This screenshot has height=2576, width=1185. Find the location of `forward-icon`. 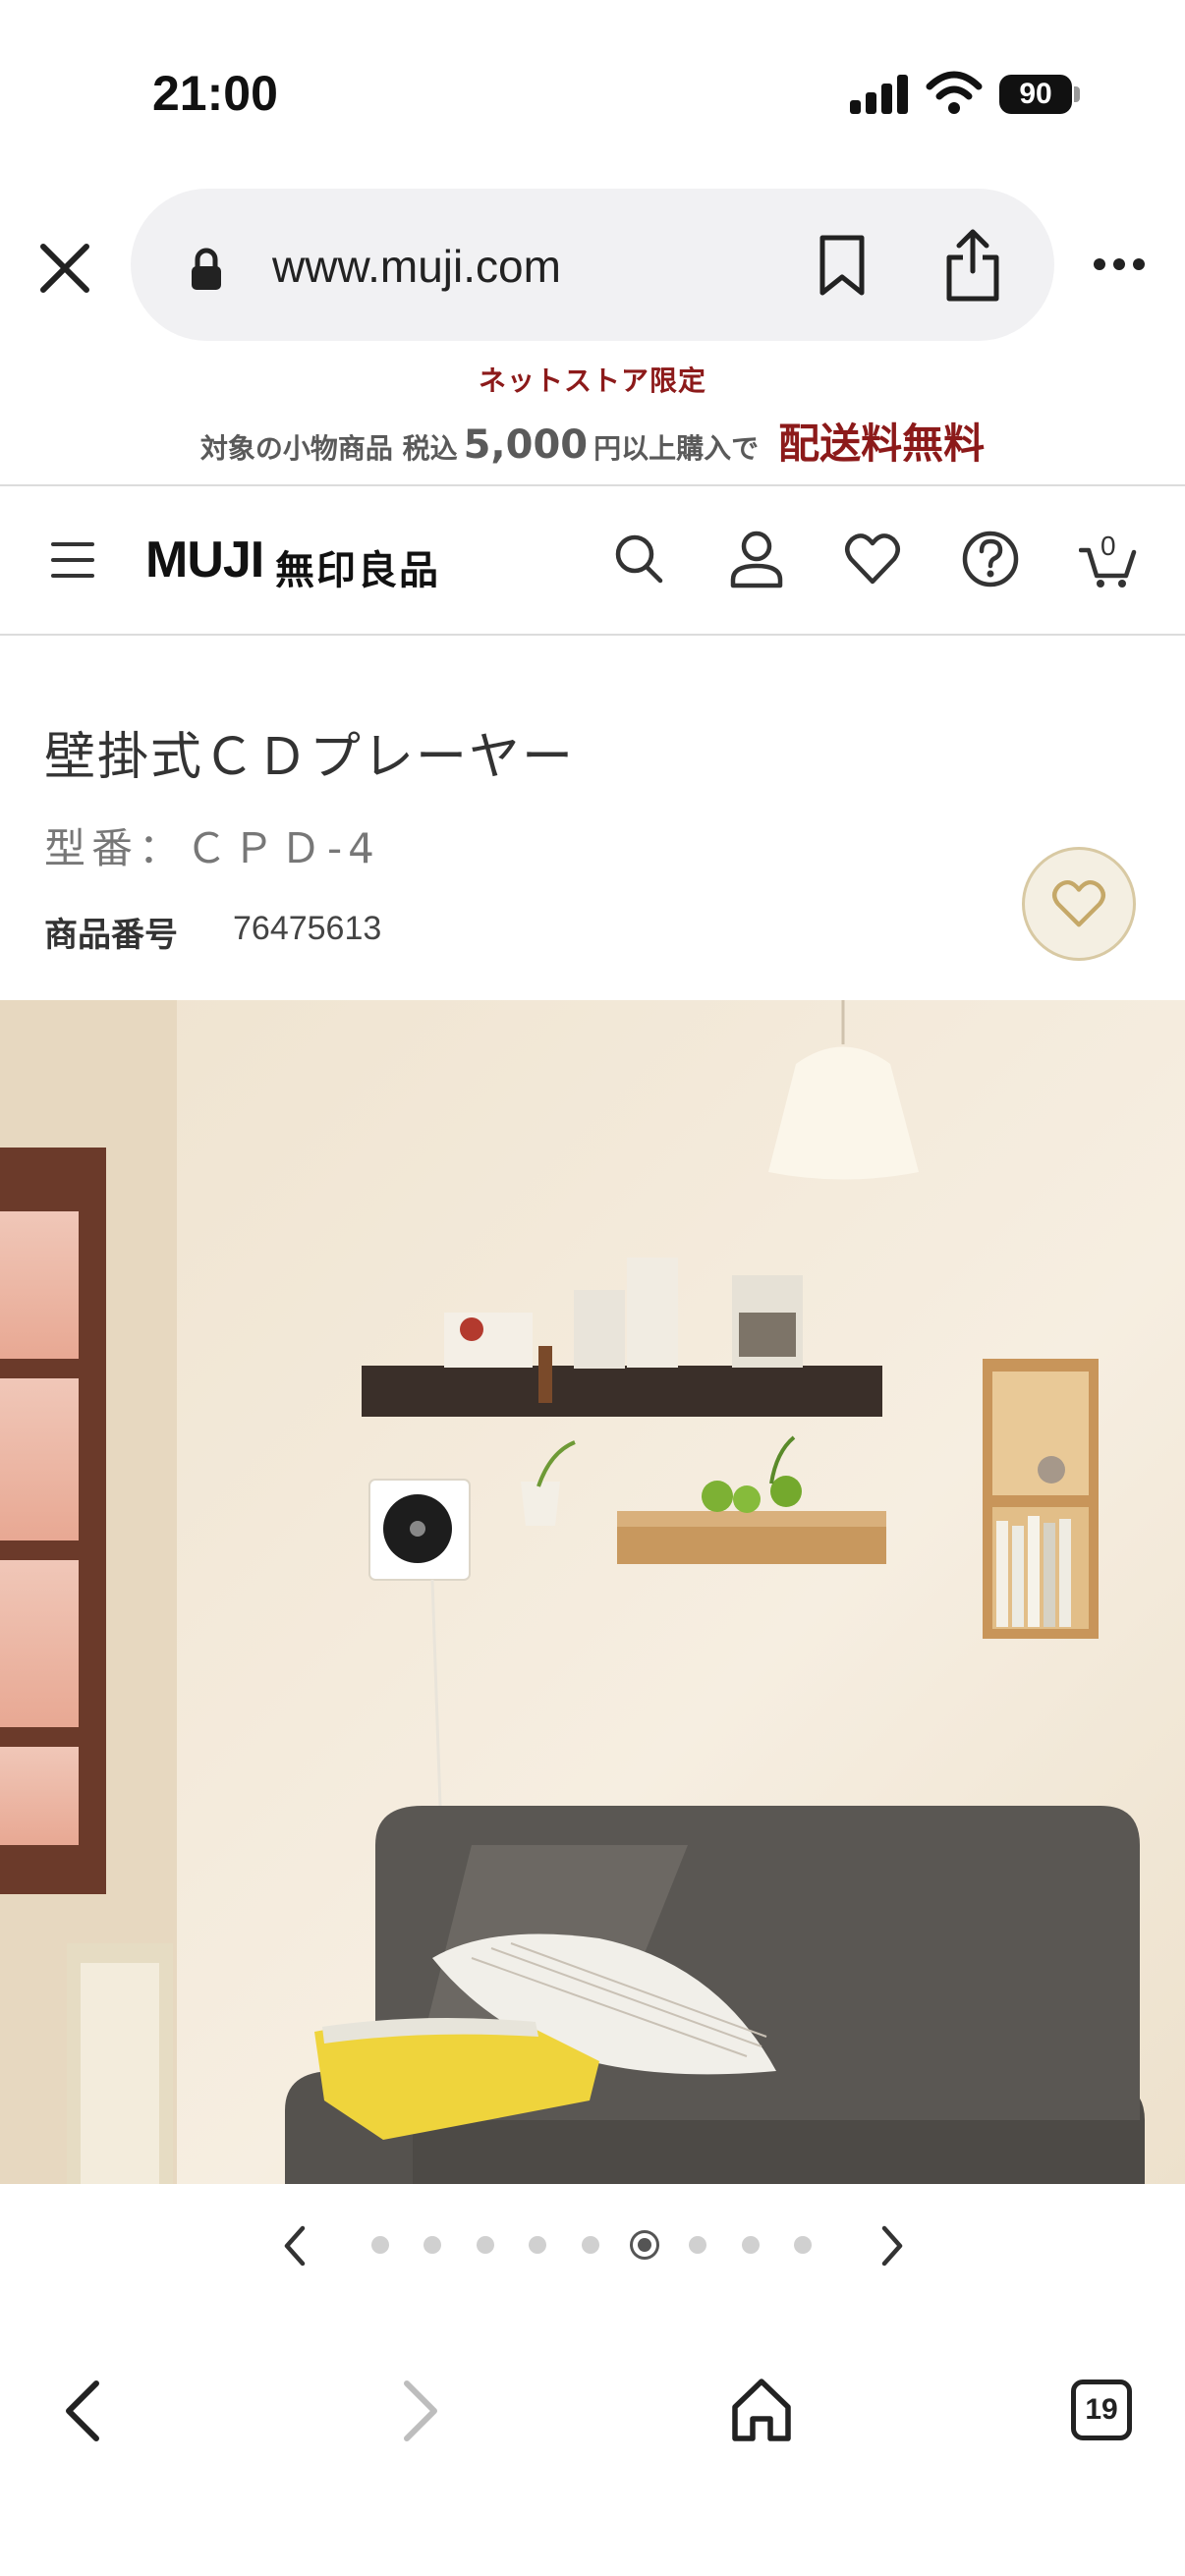

forward-icon is located at coordinates (421, 2411).